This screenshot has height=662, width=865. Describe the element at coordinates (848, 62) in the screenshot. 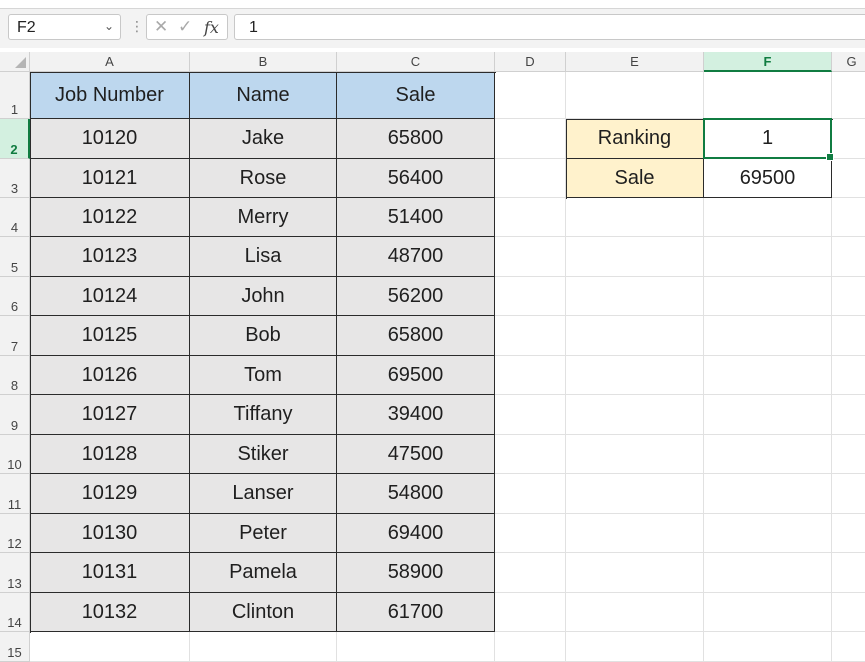

I see `column-header-g: G` at that location.